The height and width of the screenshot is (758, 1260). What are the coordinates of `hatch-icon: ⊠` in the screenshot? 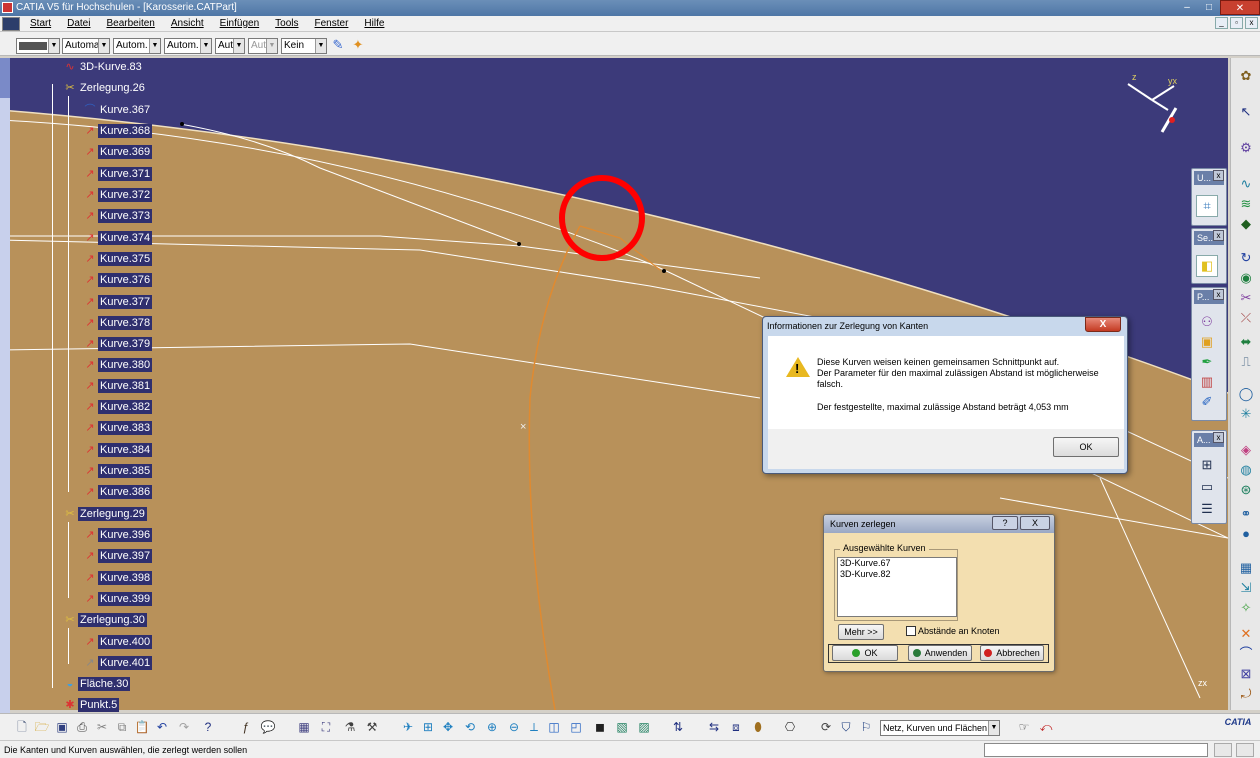 It's located at (1246, 674).